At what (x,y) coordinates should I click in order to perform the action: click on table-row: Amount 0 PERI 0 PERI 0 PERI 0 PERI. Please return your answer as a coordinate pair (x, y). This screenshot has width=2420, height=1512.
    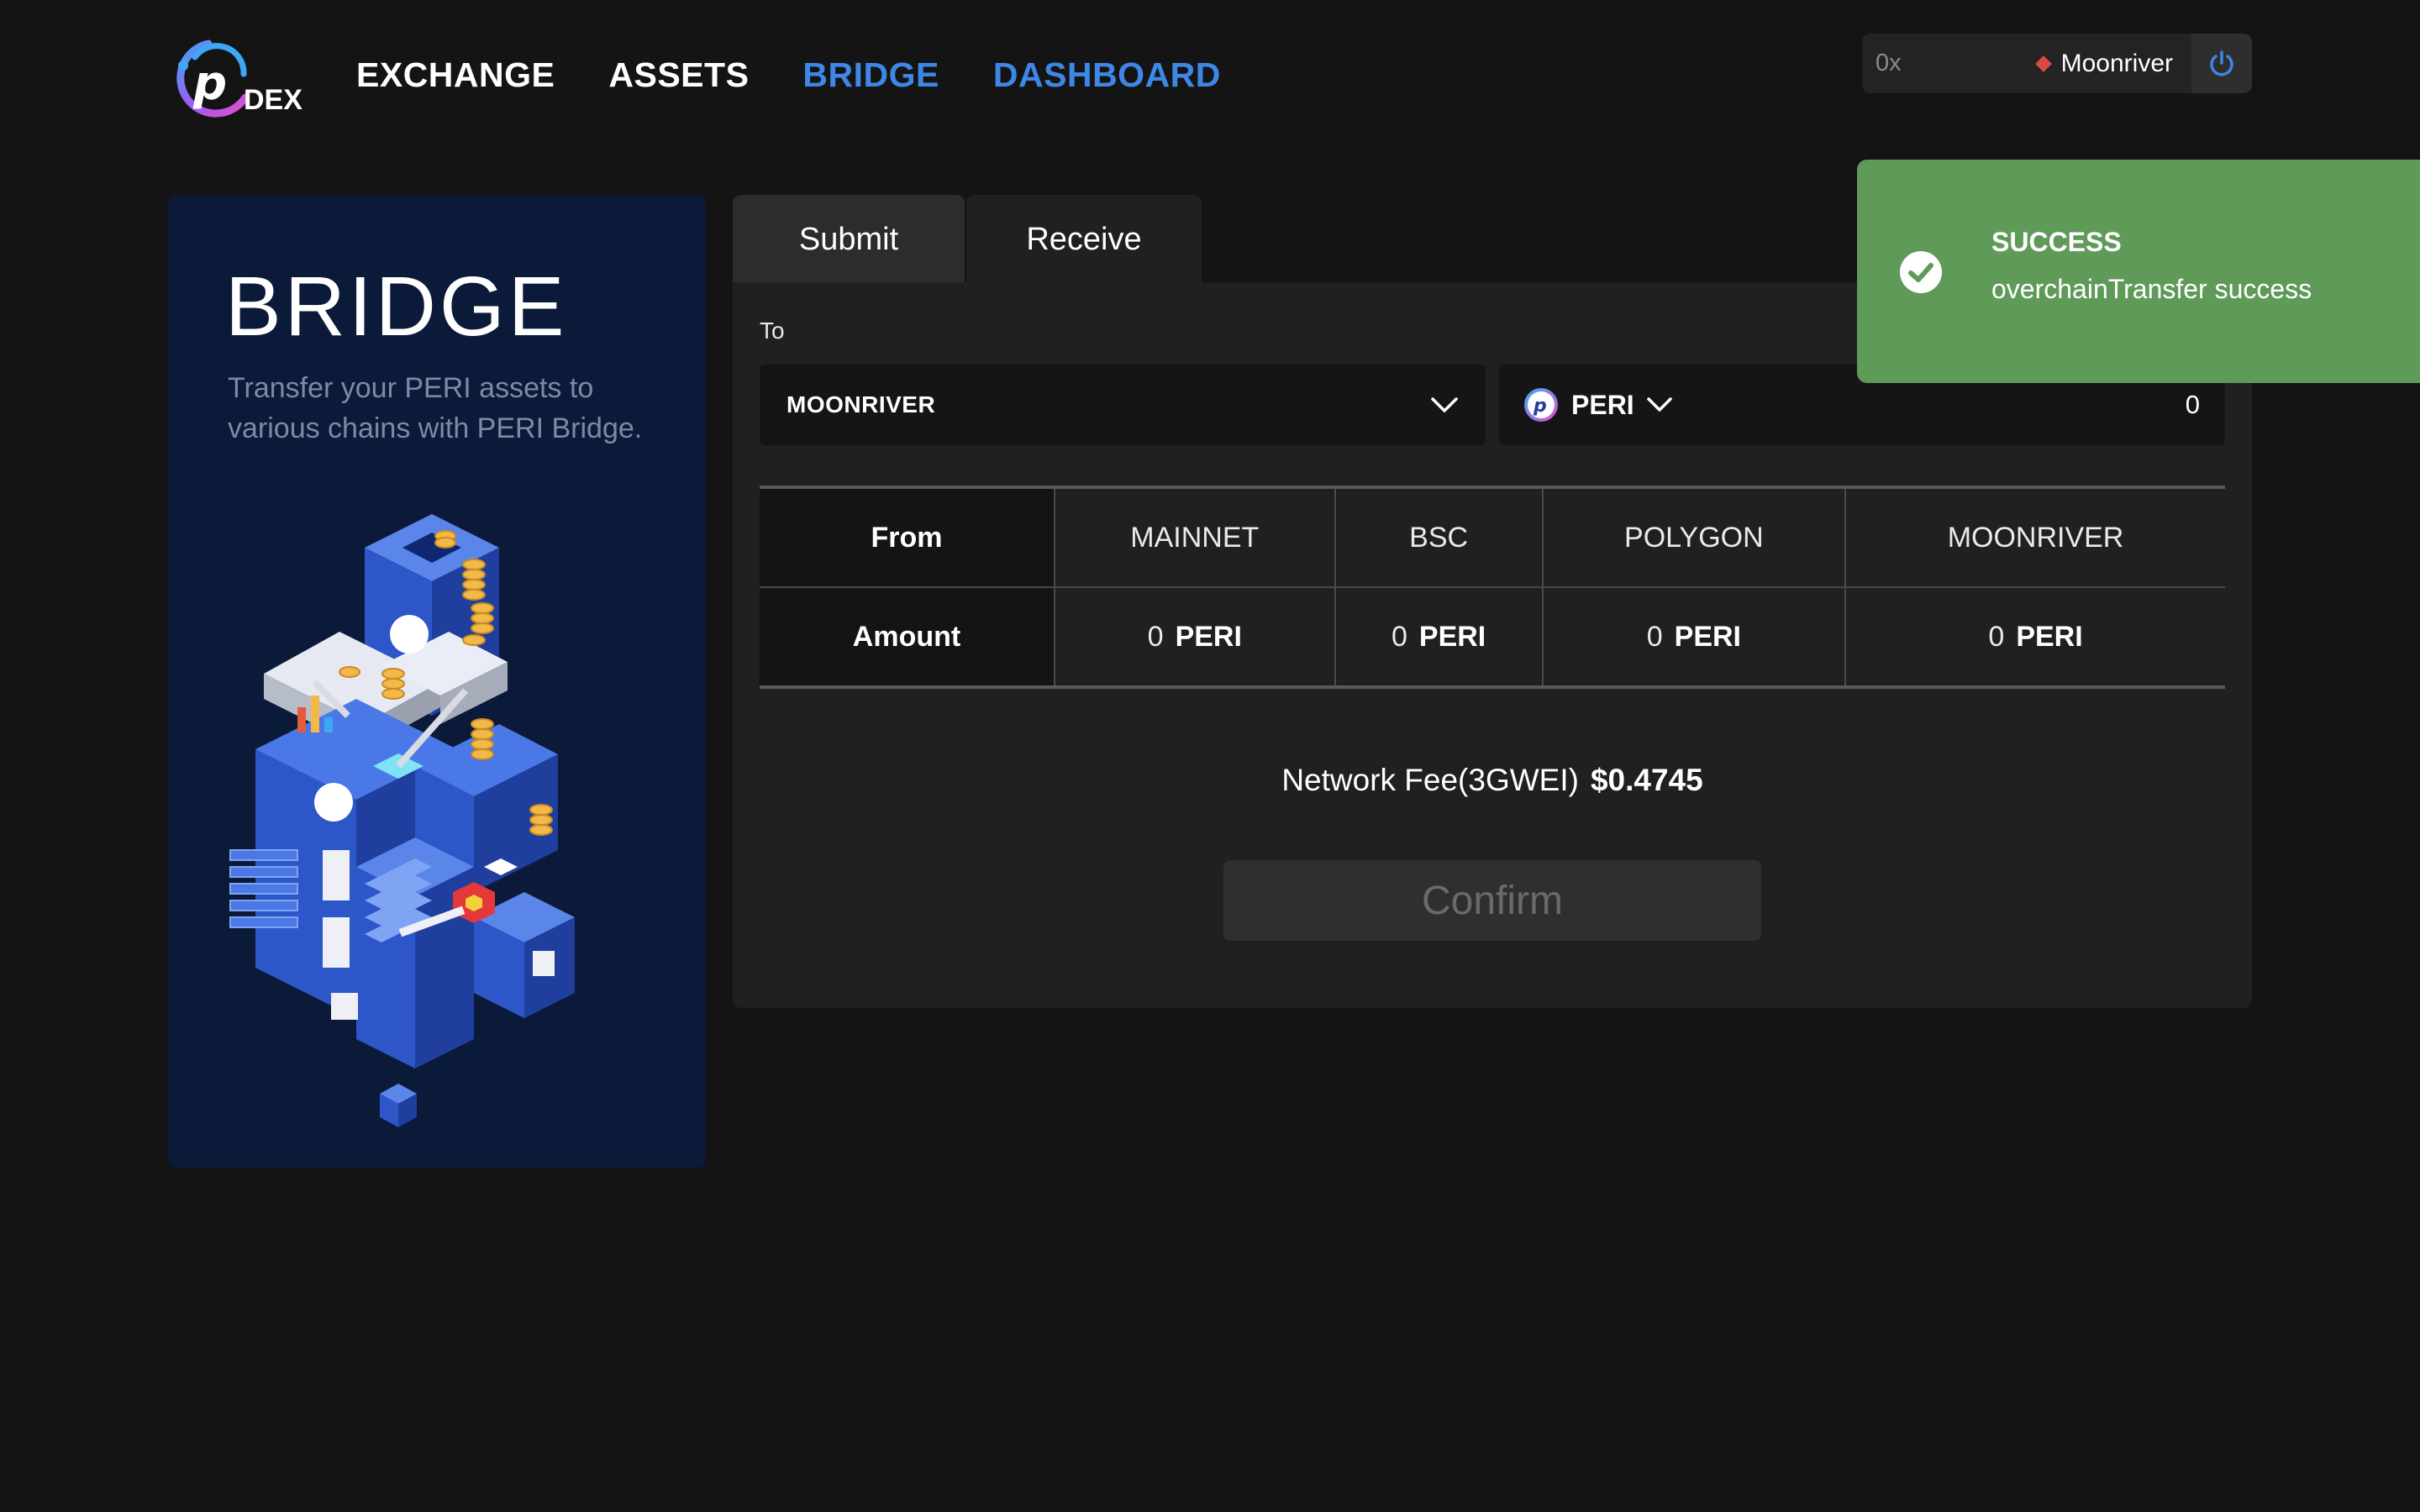
    Looking at the image, I should click on (1493, 636).